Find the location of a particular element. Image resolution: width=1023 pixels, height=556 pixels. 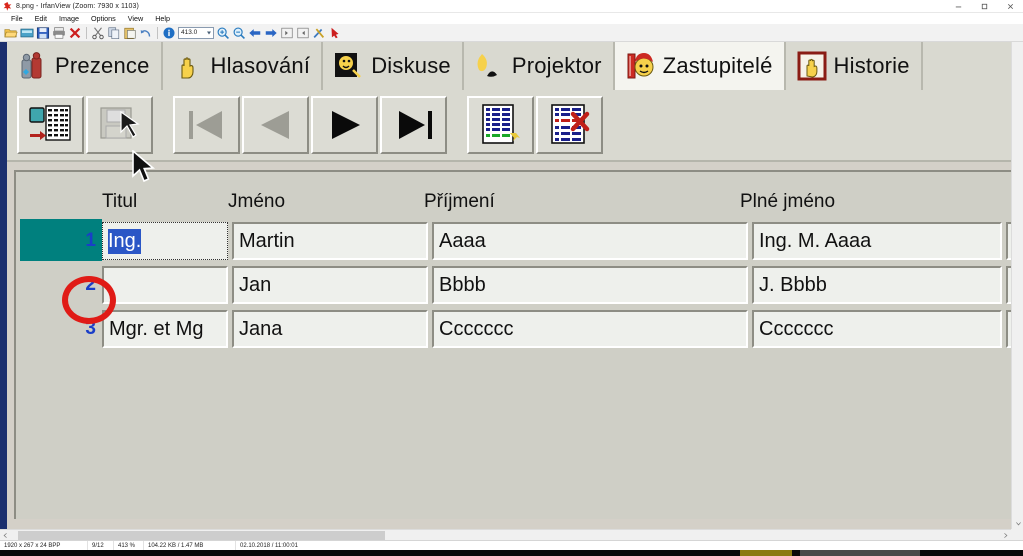

column-header-titul: Titul is located at coordinates (165, 205).